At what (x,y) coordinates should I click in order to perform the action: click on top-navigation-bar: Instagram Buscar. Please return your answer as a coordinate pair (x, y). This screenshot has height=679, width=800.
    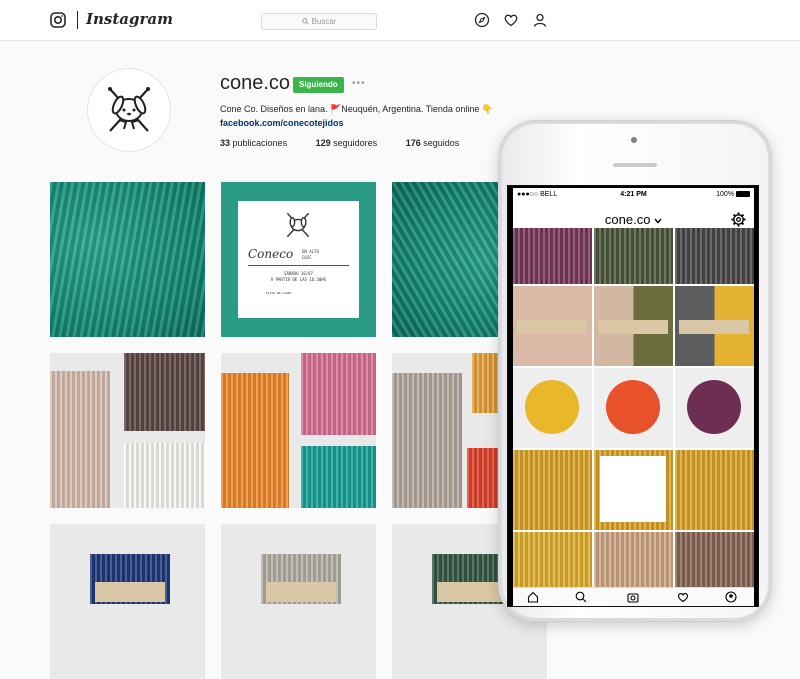
    Looking at the image, I should click on (400, 20).